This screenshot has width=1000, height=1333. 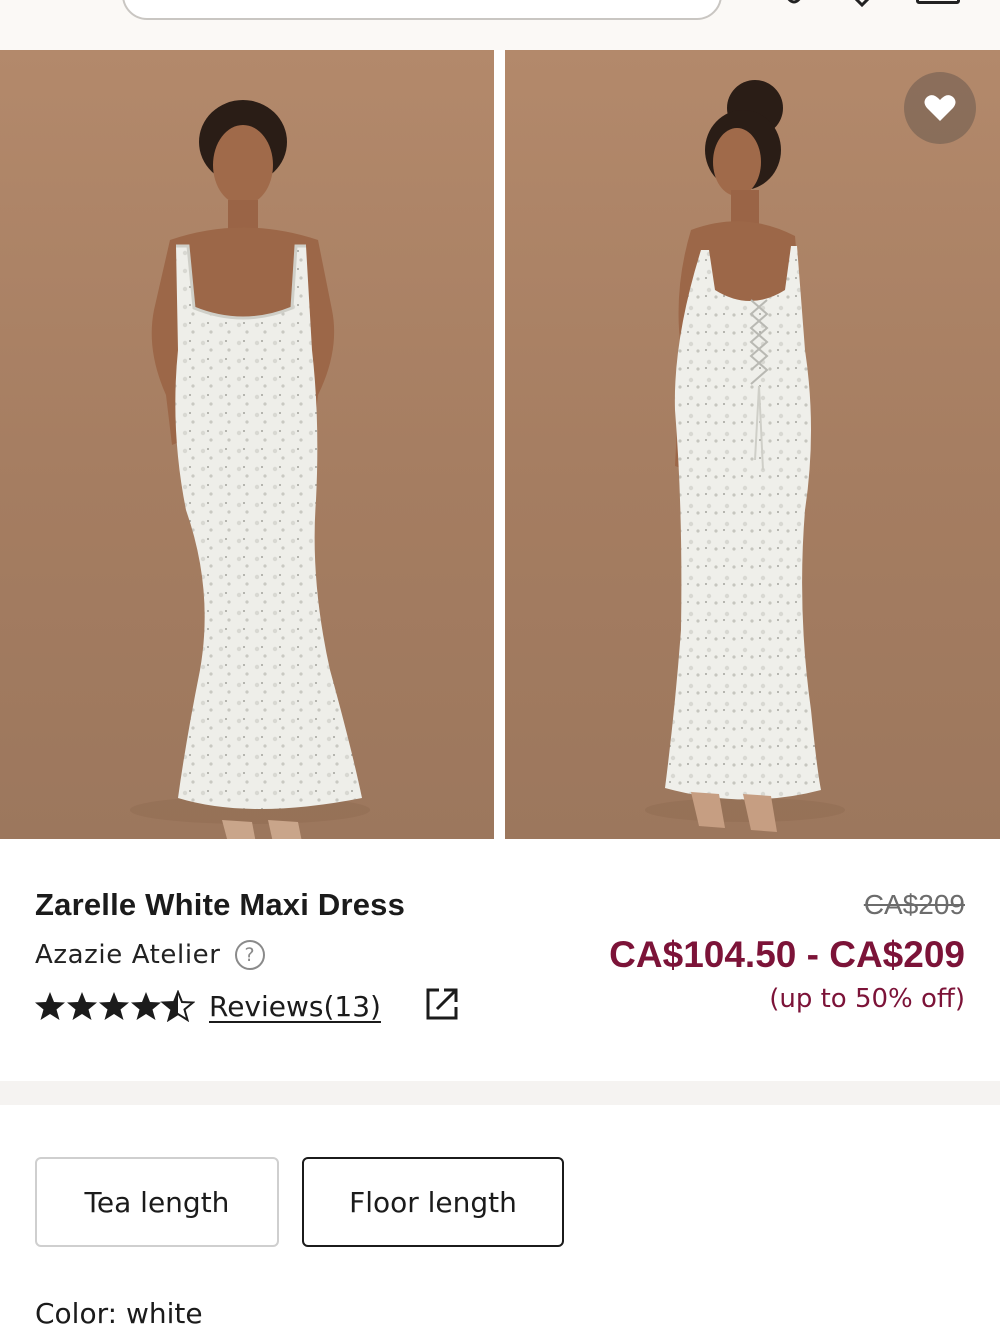 What do you see at coordinates (938, 2) in the screenshot?
I see `bag-icon` at bounding box center [938, 2].